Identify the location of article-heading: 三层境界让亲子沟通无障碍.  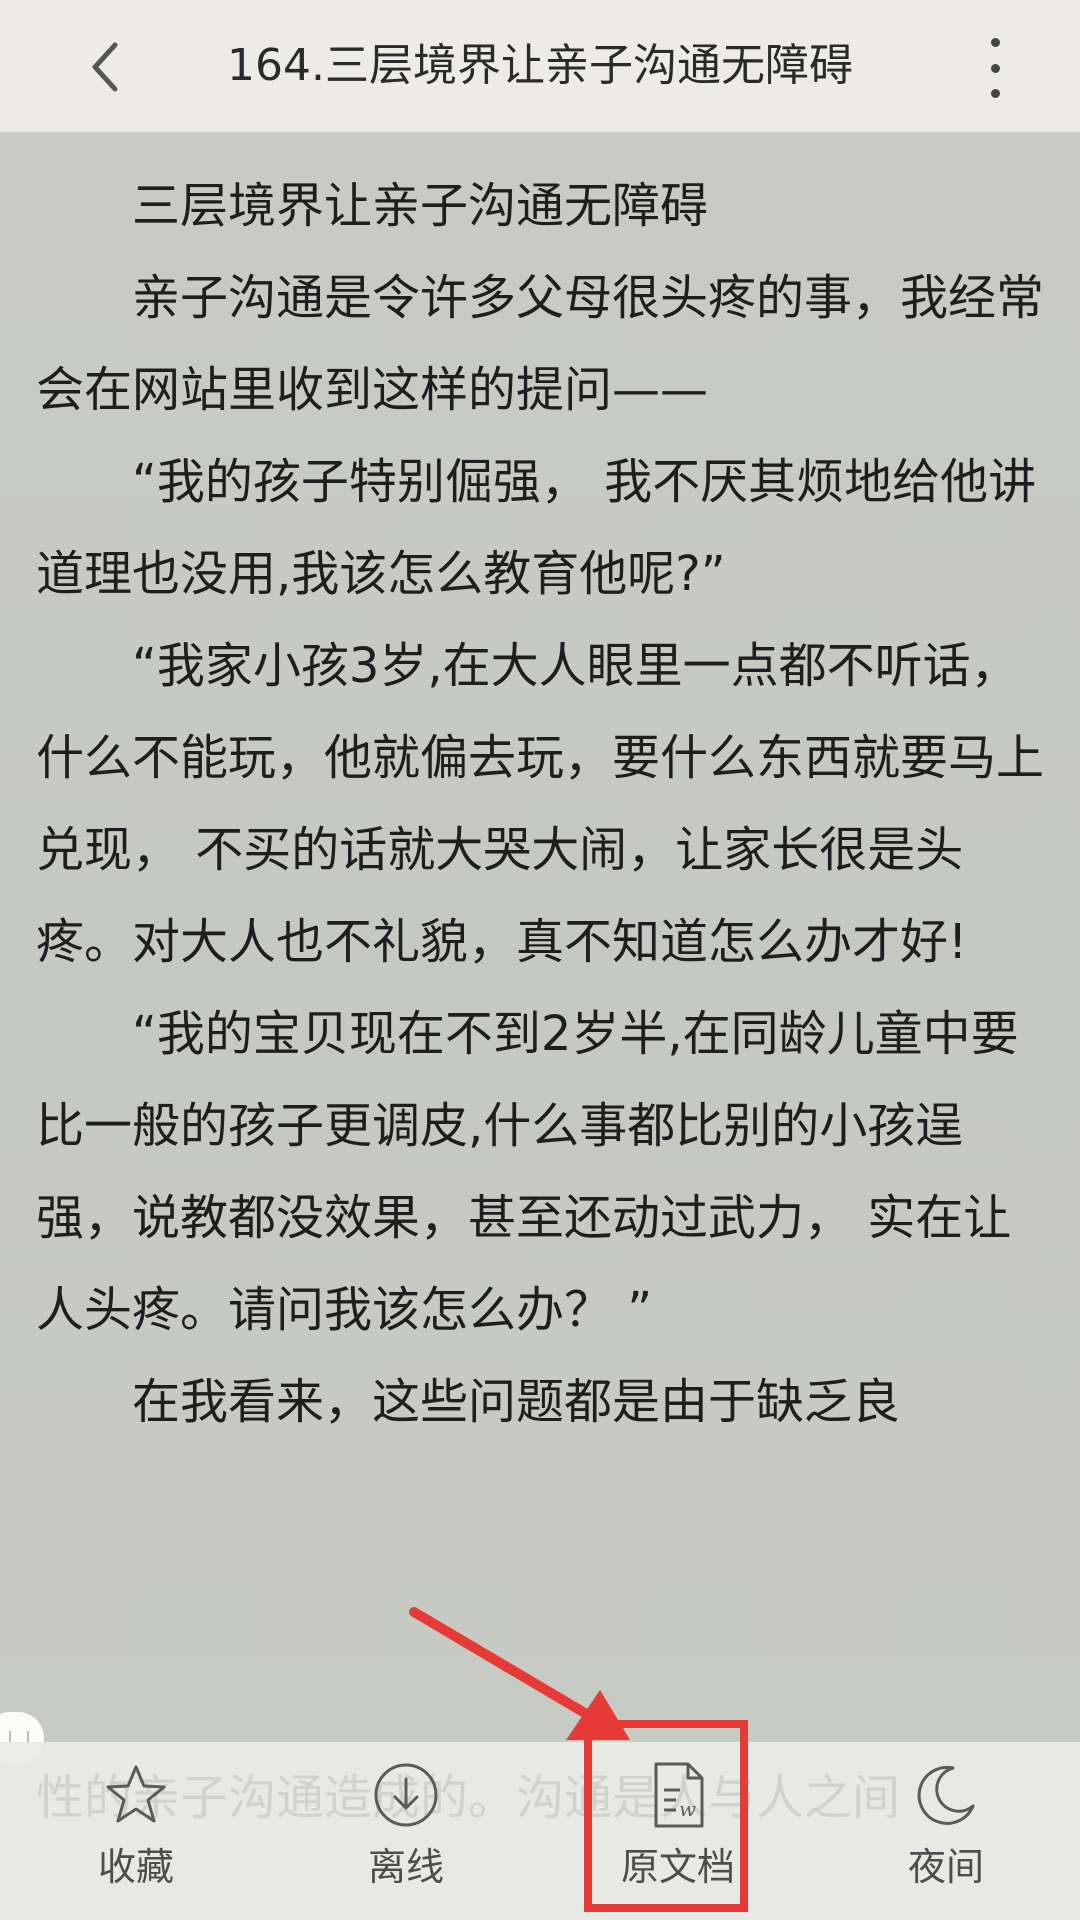
(420, 206).